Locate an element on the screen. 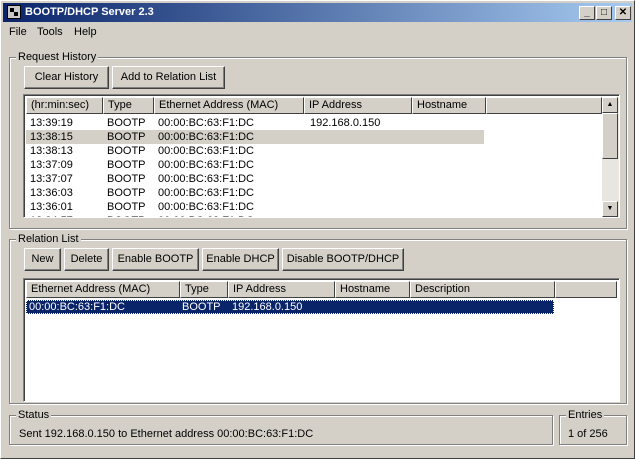 The height and width of the screenshot is (459, 635). menu-help: Help is located at coordinates (85, 32).